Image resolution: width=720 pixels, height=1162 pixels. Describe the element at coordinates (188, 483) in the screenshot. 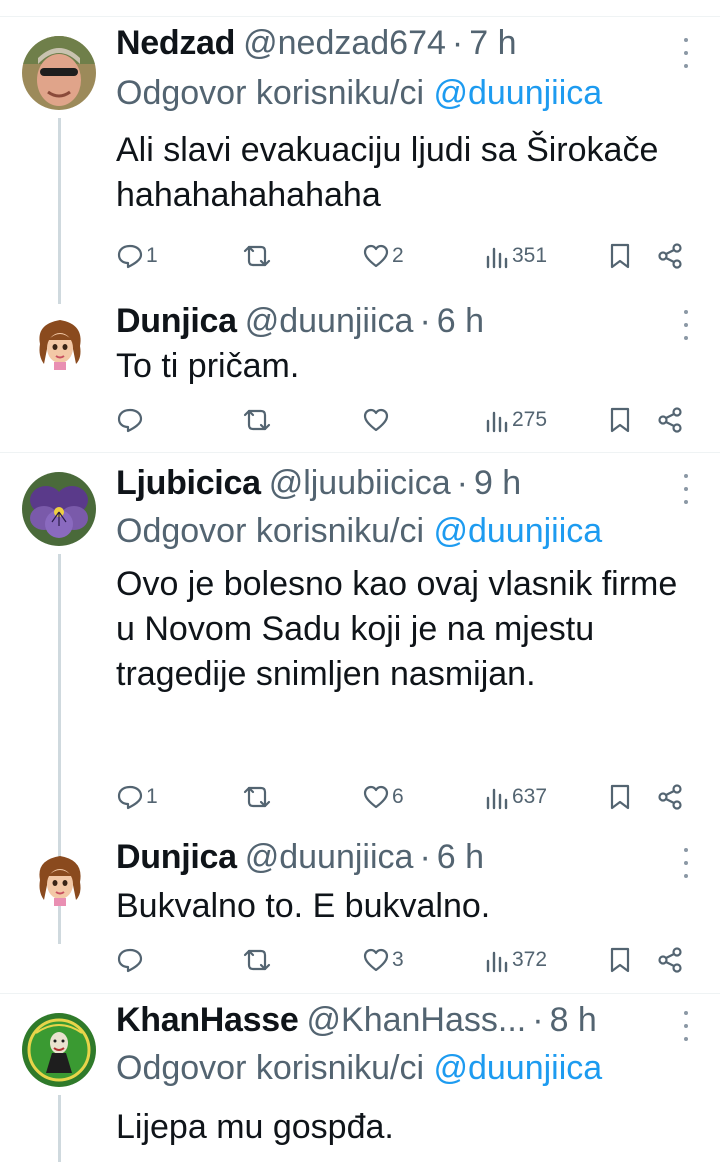

I see `display-name: Ljubicica` at that location.